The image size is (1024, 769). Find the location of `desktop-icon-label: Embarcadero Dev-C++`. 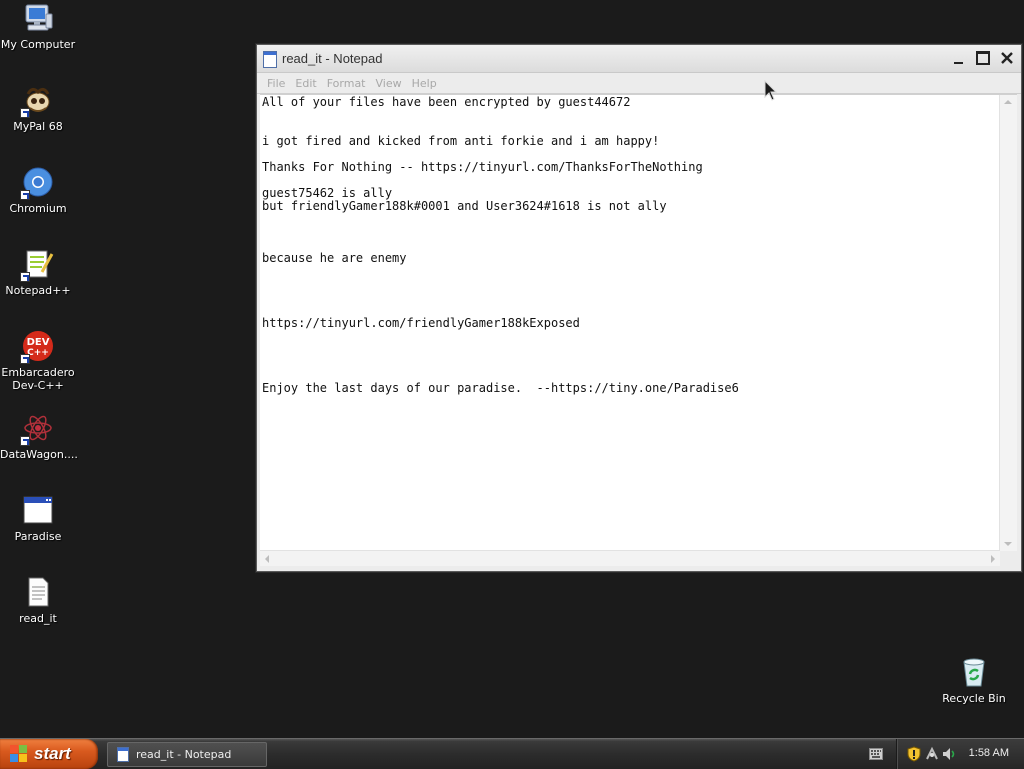

desktop-icon-label: Embarcadero Dev-C++ is located at coordinates (38, 379).